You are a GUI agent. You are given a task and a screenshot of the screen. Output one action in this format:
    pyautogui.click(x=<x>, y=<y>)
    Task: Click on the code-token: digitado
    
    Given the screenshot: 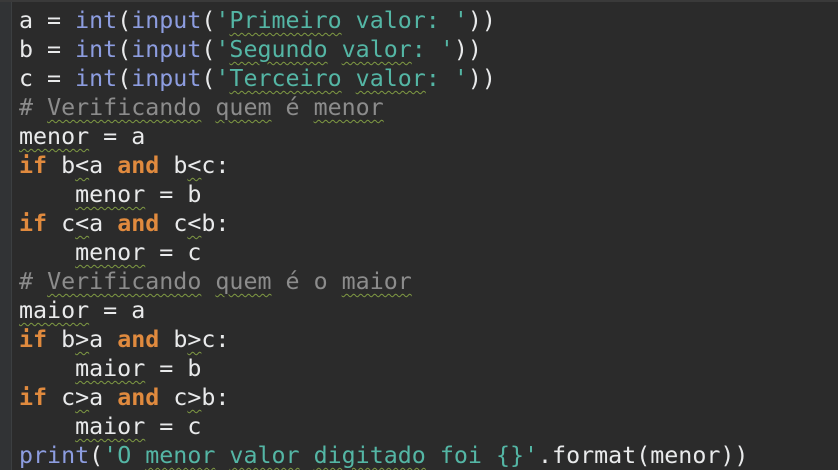 What is the action you would take?
    pyautogui.click(x=369, y=455)
    